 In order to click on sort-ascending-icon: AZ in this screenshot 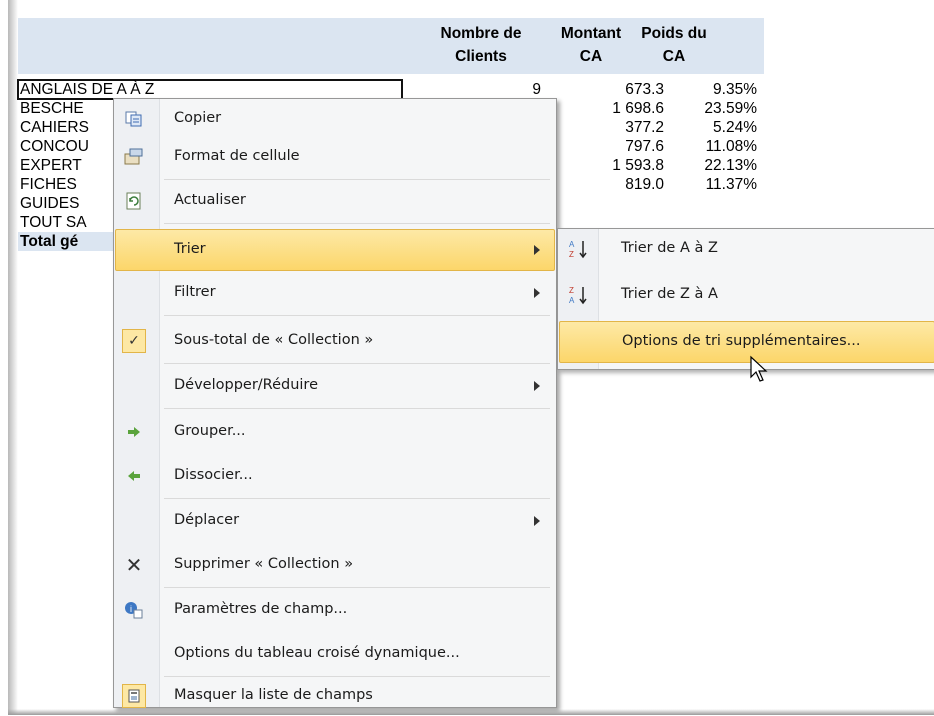, I will do `click(579, 249)`.